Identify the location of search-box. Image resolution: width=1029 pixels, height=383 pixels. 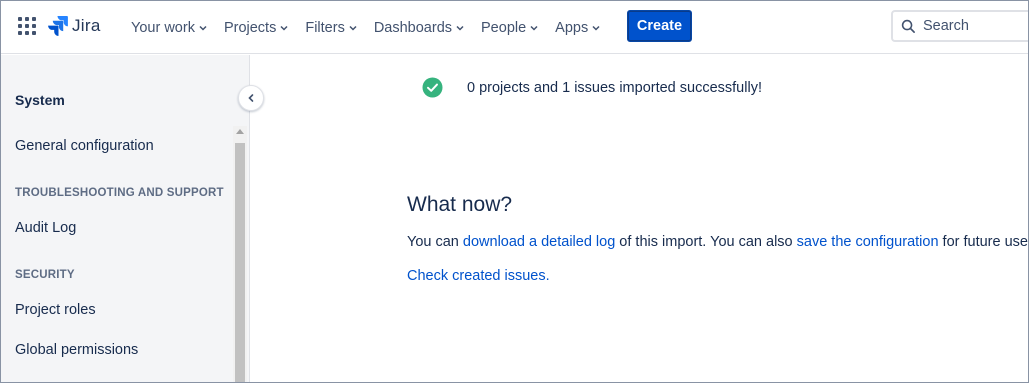
(959, 26).